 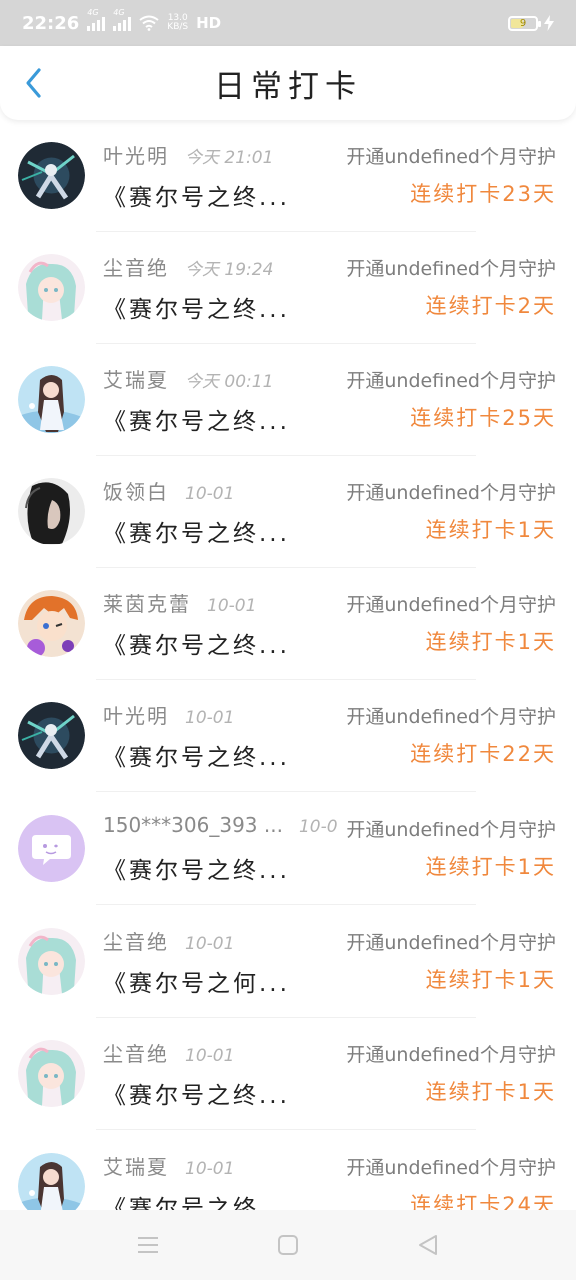 I want to click on user-name: 饭领白, so click(x=136, y=490).